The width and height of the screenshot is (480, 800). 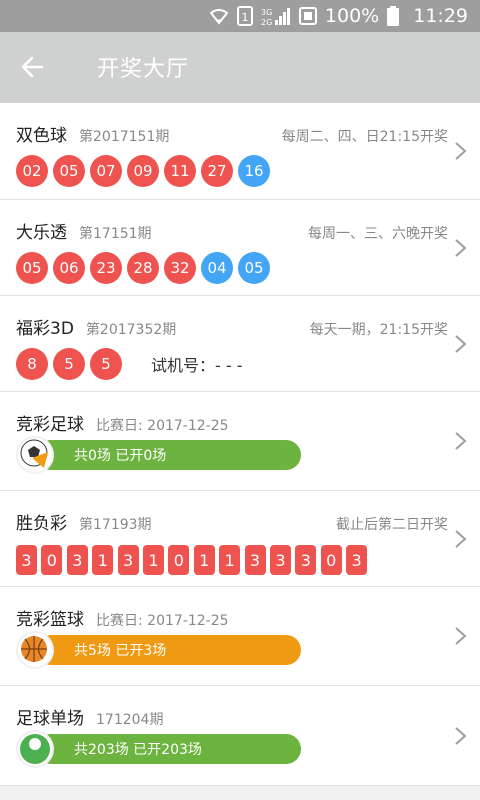 I want to click on sim-icon: 1, so click(x=244, y=16).